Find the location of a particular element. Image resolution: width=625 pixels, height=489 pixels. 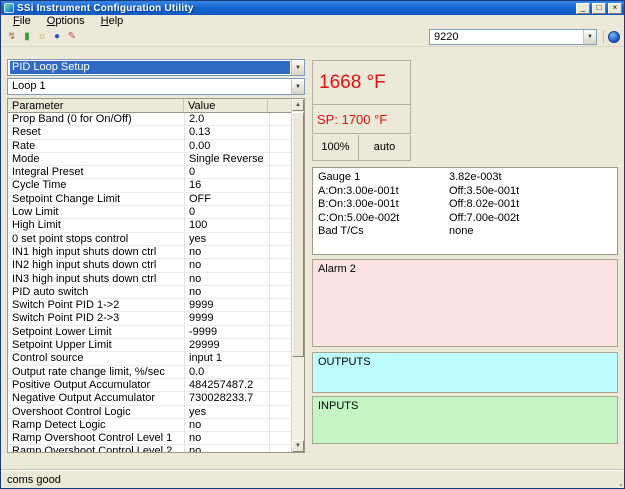

menu-help: Help is located at coordinates (112, 21).